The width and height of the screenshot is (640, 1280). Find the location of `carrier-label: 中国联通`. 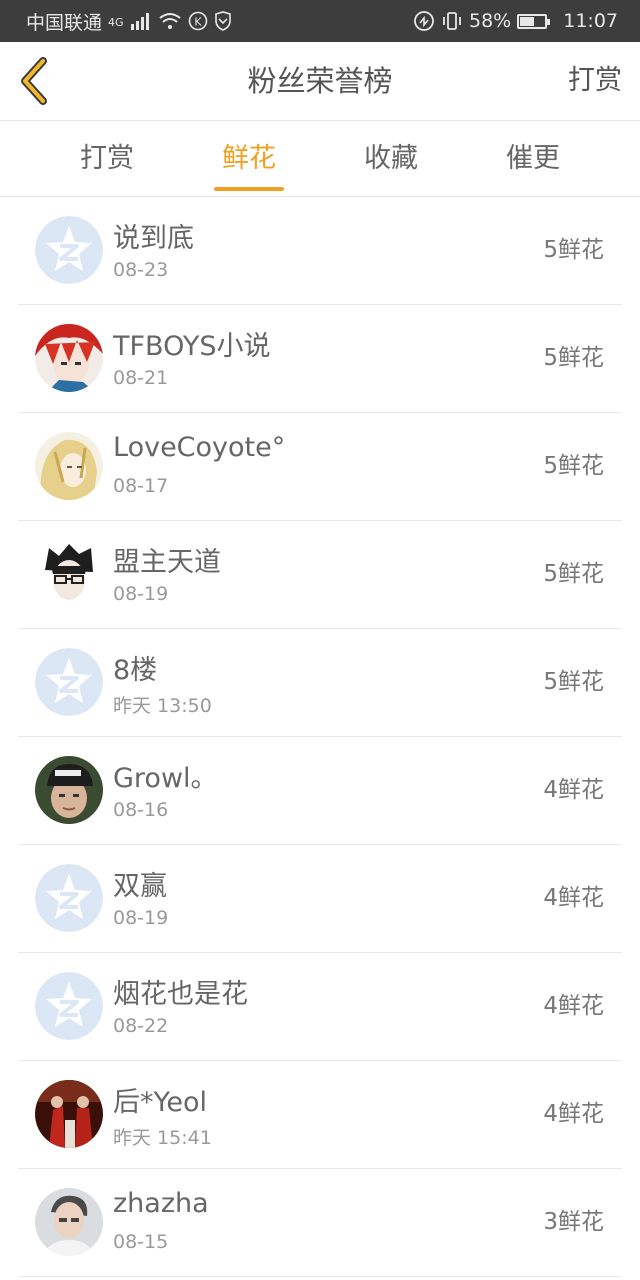

carrier-label: 中国联通 is located at coordinates (64, 22).